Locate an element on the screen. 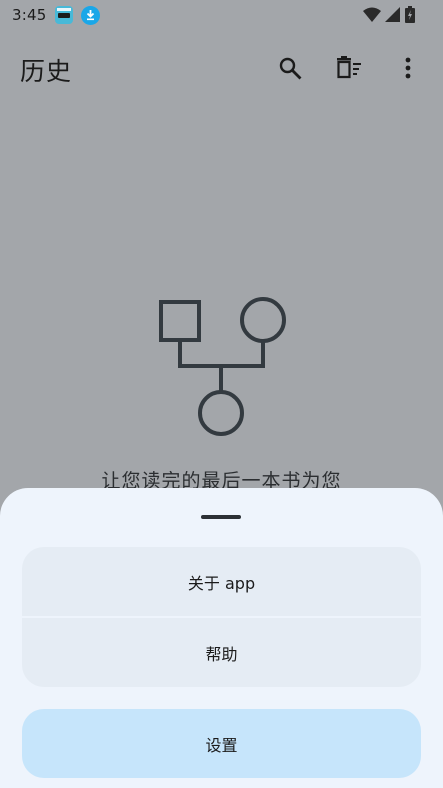 The height and width of the screenshot is (788, 443). app-bar: 历史 is located at coordinates (221, 68).